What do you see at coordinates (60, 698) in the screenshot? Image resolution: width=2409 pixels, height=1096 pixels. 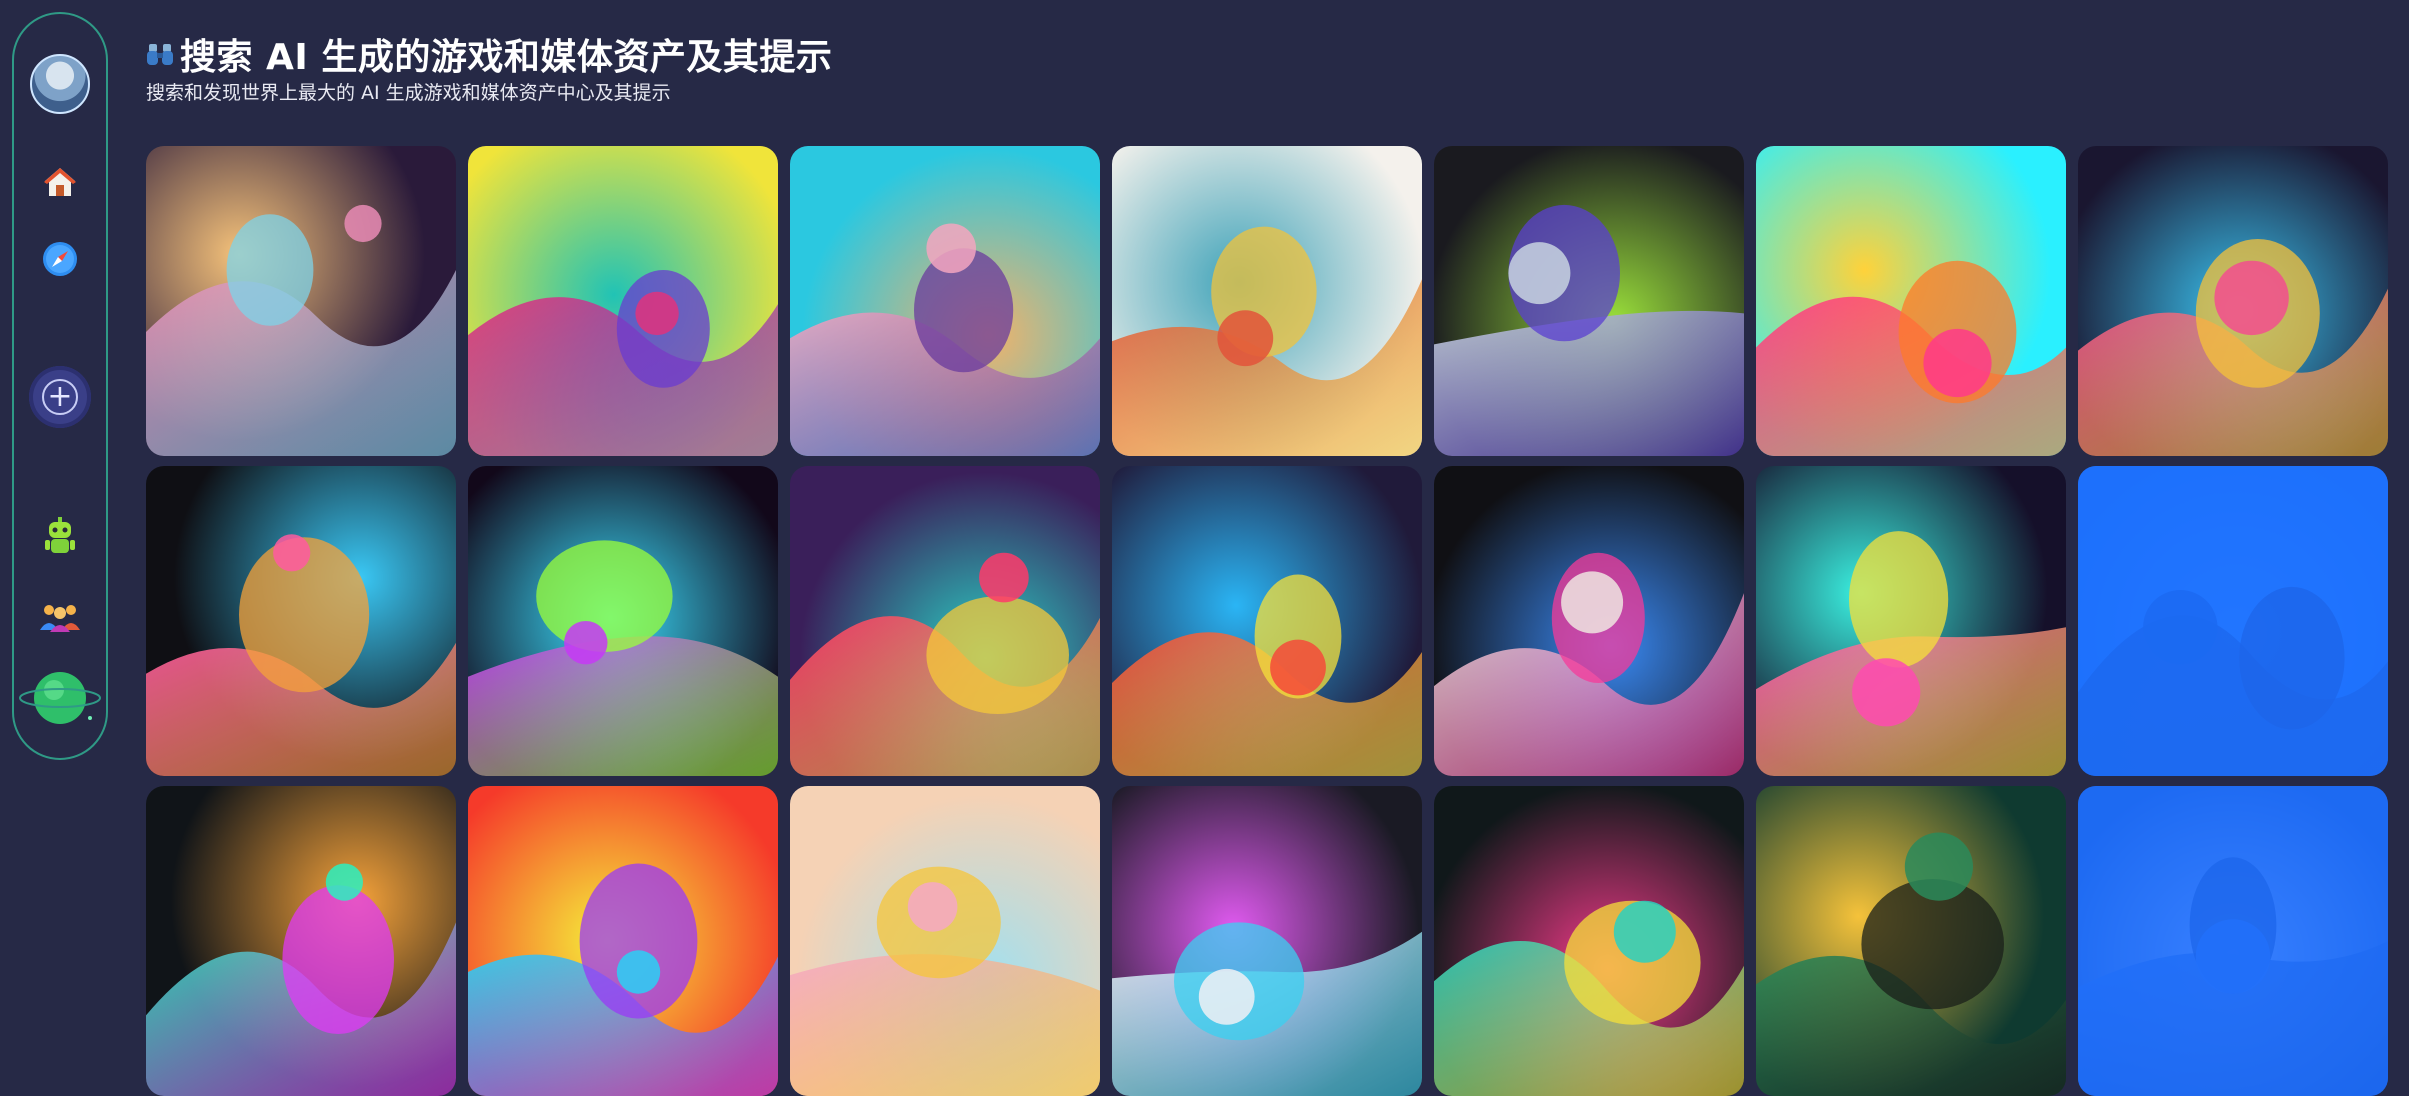 I see `planet-icon` at bounding box center [60, 698].